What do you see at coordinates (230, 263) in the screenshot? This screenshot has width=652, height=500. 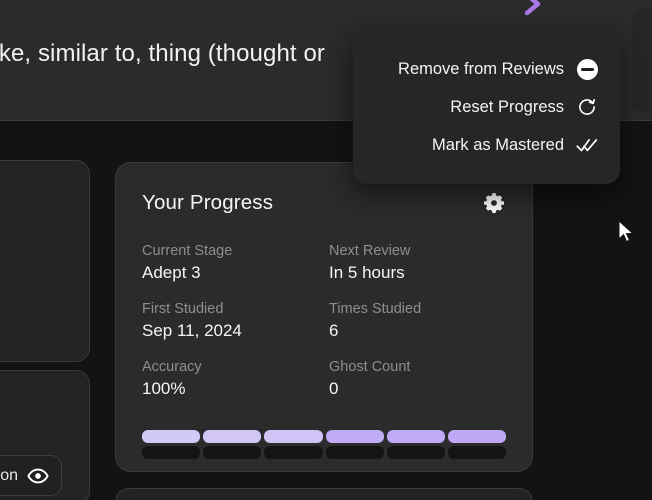 I see `stat-current-stage: Current Stage Adept 3` at bounding box center [230, 263].